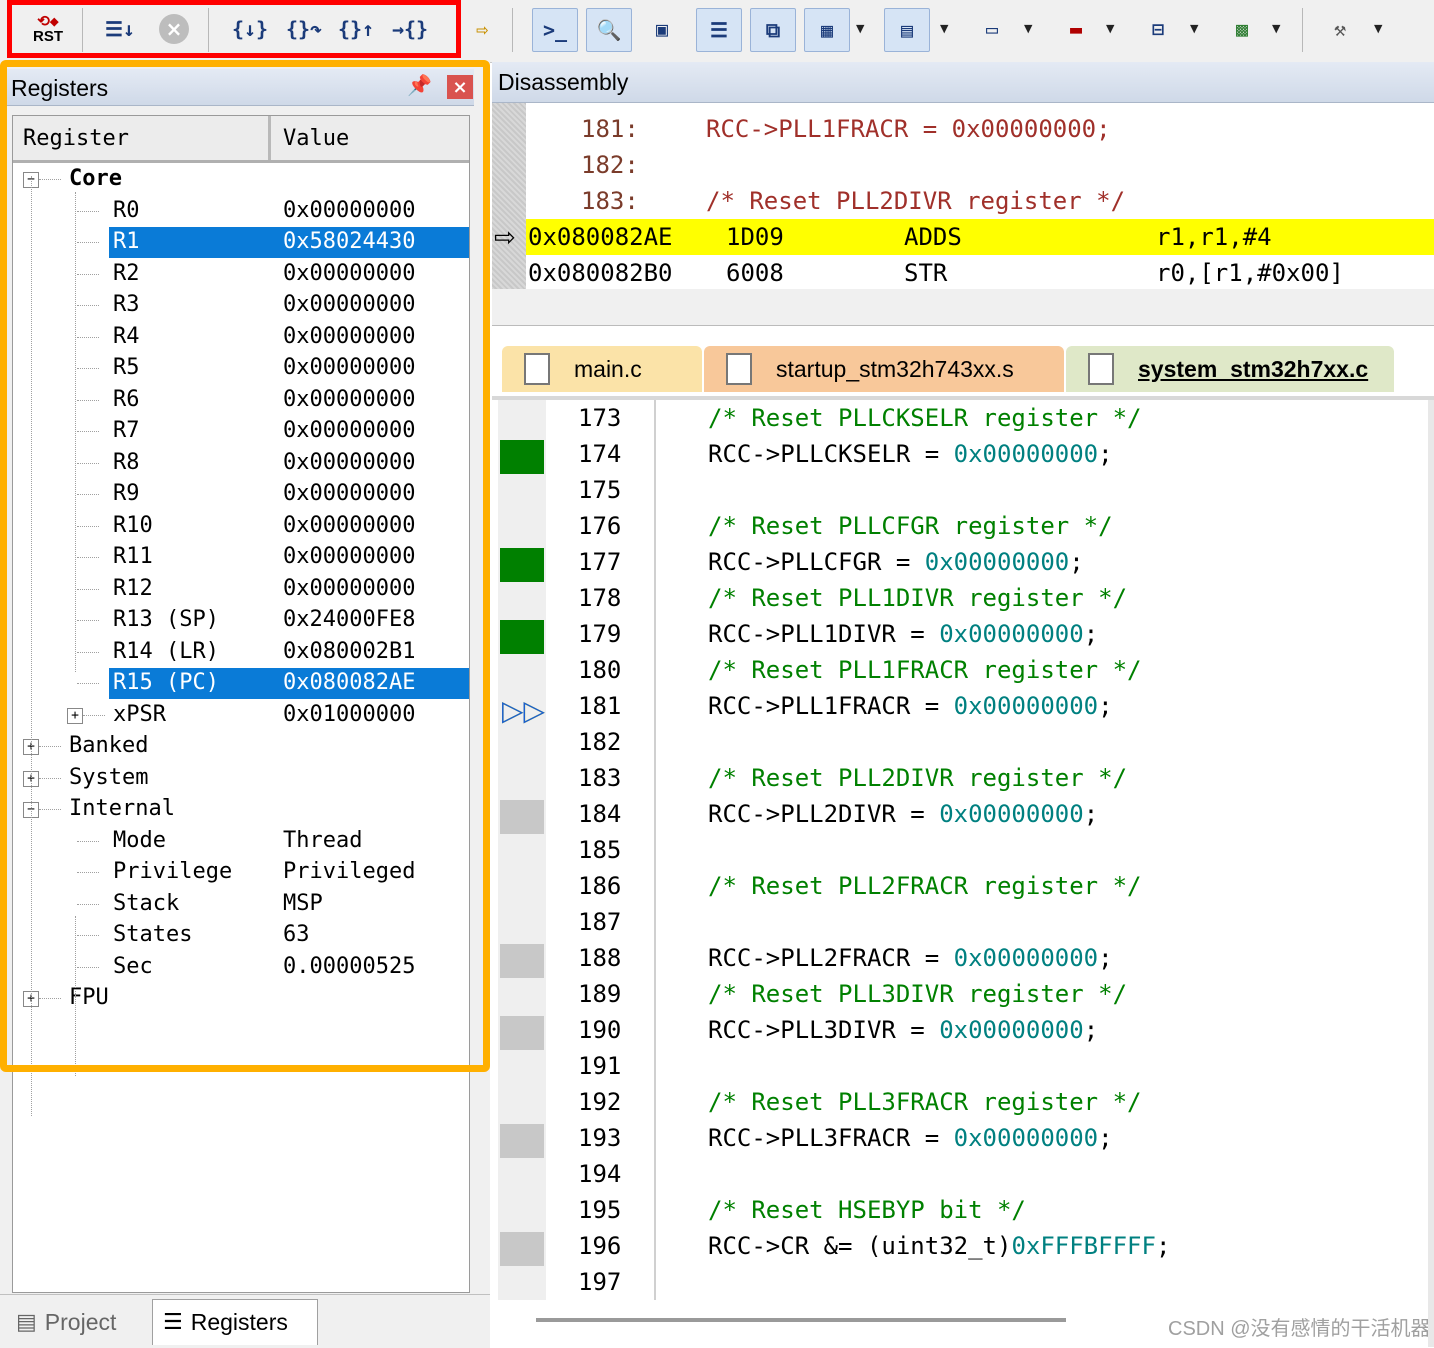  What do you see at coordinates (963, 1104) in the screenshot?
I see `code-line: 192 /* Reset PLL3FRACR register */` at bounding box center [963, 1104].